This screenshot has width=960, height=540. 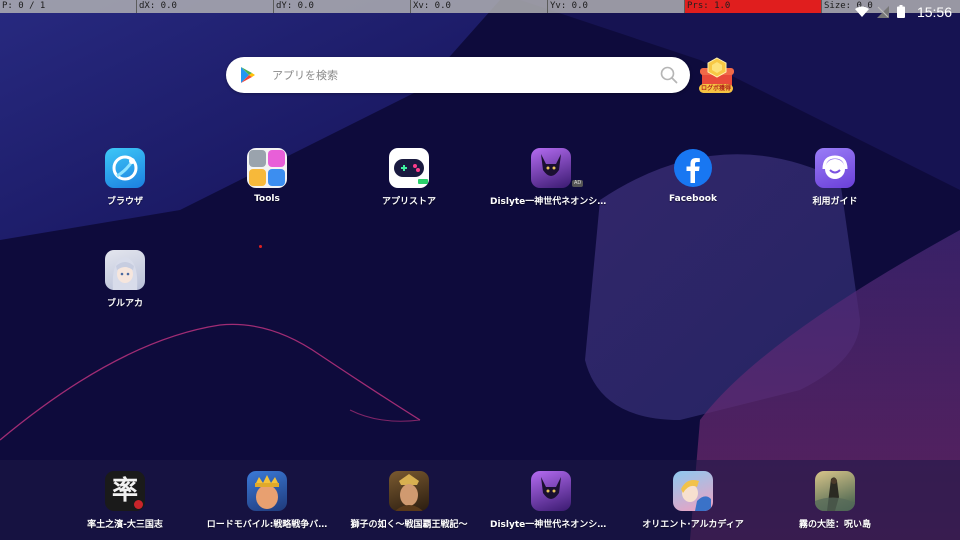 What do you see at coordinates (693, 491) in the screenshot?
I see `orient-arcadia-icon` at bounding box center [693, 491].